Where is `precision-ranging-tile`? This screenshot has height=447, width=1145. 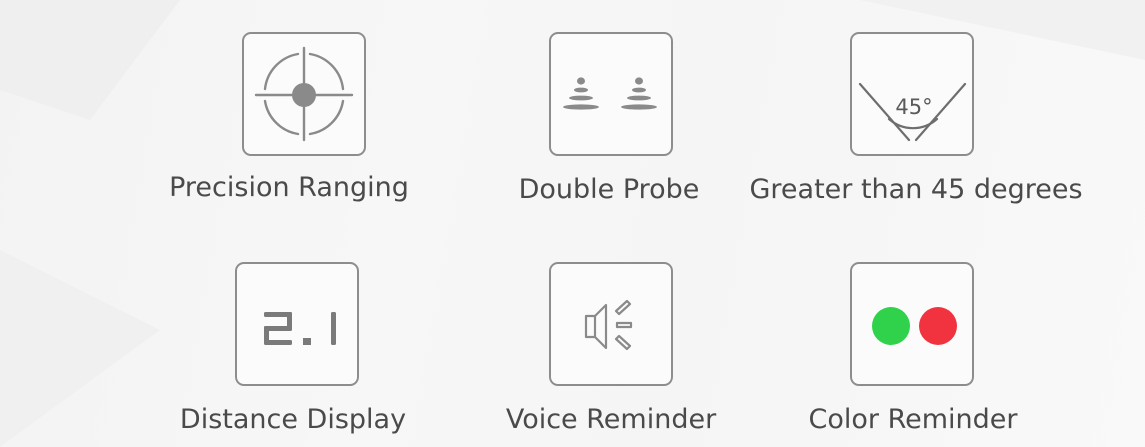
precision-ranging-tile is located at coordinates (304, 94).